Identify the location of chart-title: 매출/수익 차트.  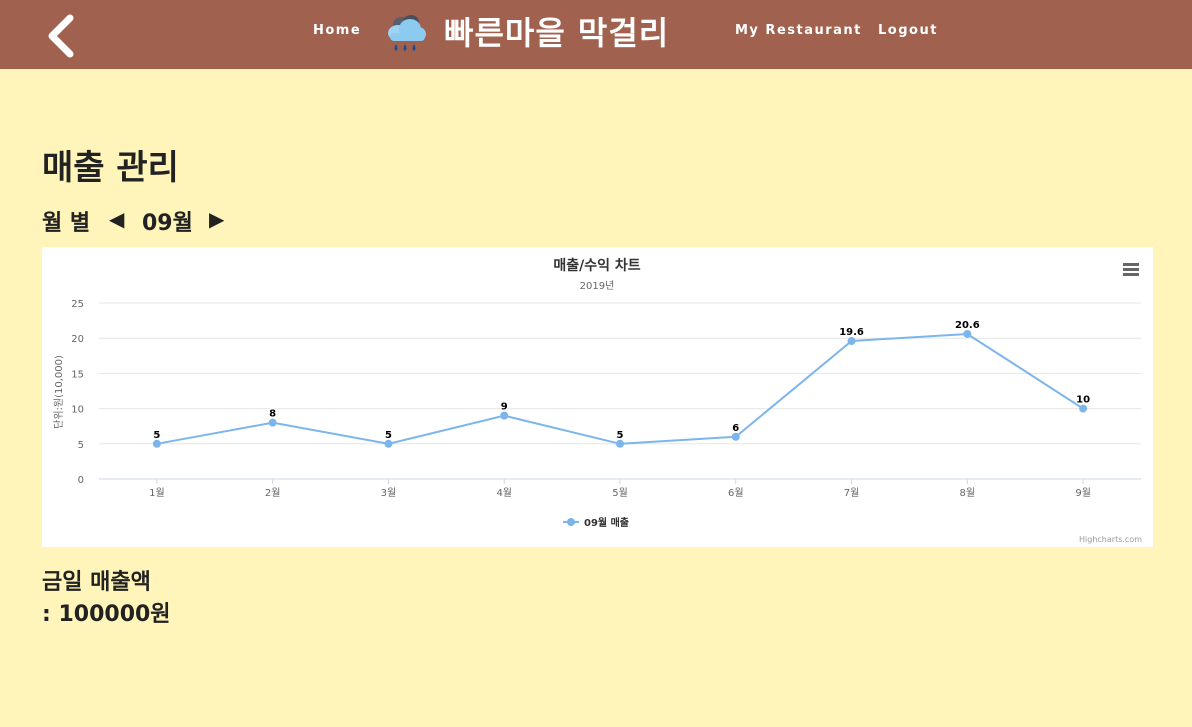
(596, 265).